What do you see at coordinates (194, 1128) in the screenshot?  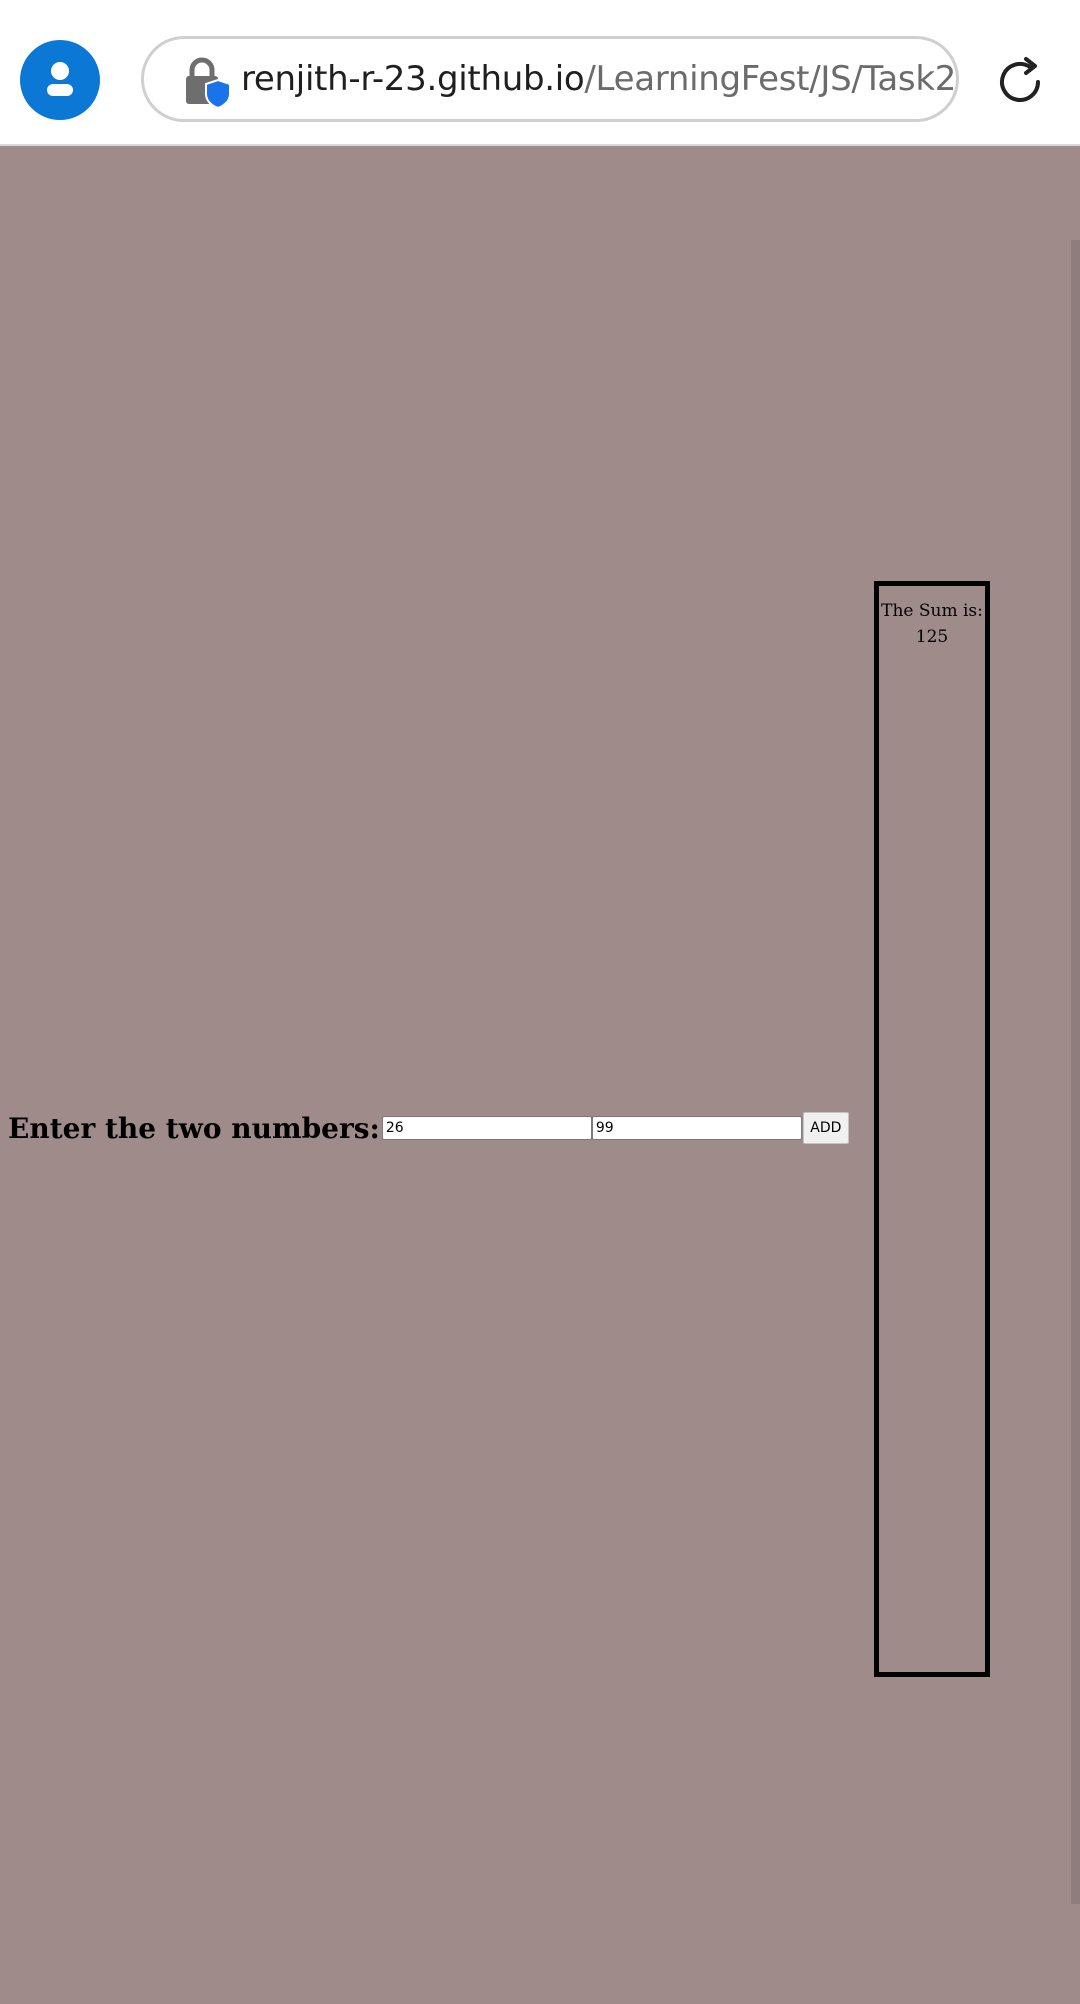 I see `prompt-label: Enter the two numbers:` at bounding box center [194, 1128].